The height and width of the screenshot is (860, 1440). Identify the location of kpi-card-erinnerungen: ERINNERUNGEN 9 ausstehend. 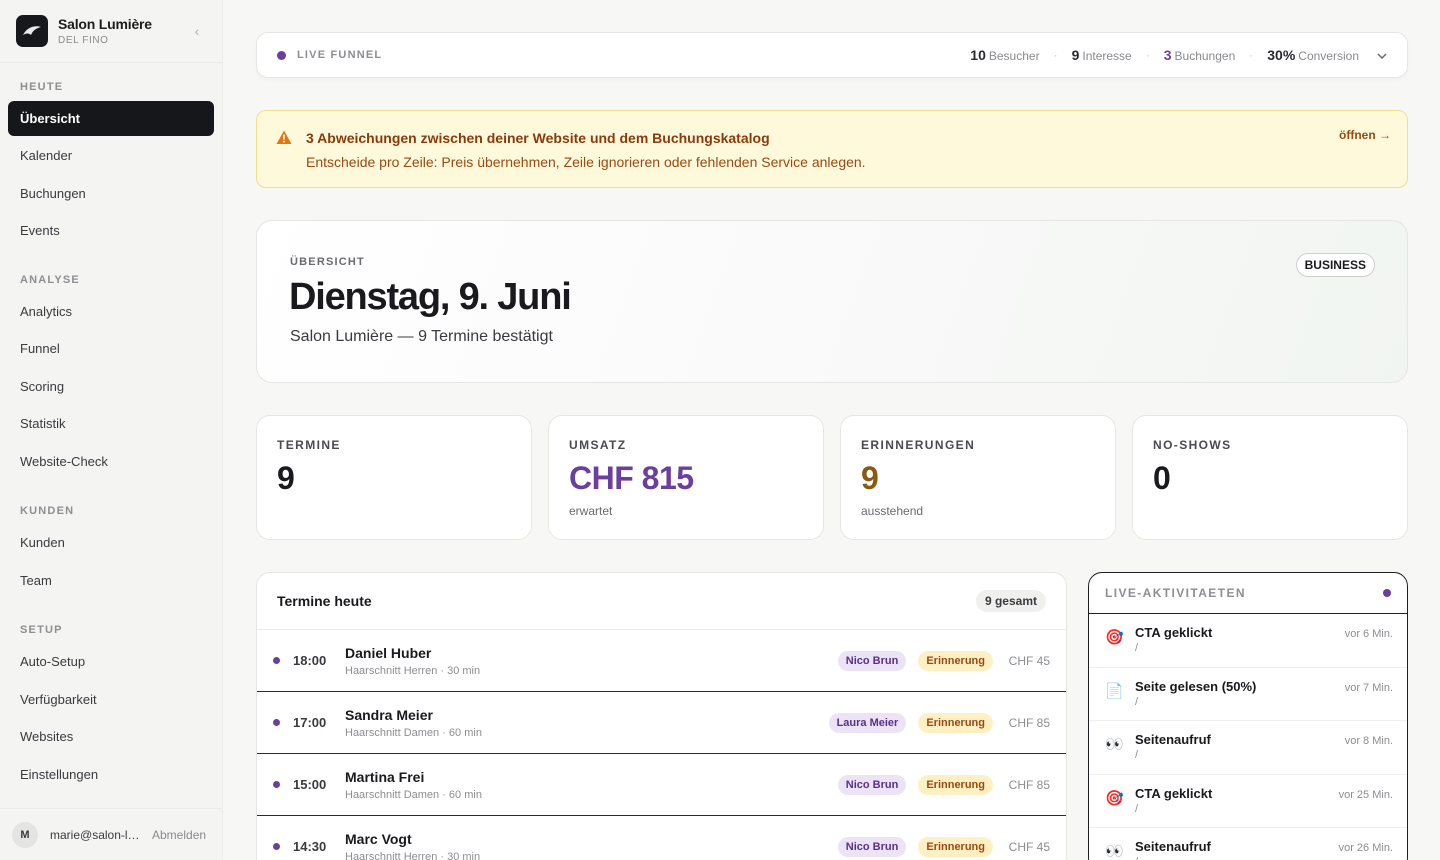
(978, 477).